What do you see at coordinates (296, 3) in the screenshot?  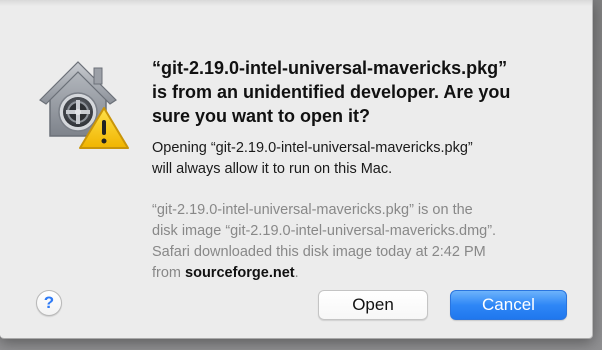 I see `dialog-top-edge` at bounding box center [296, 3].